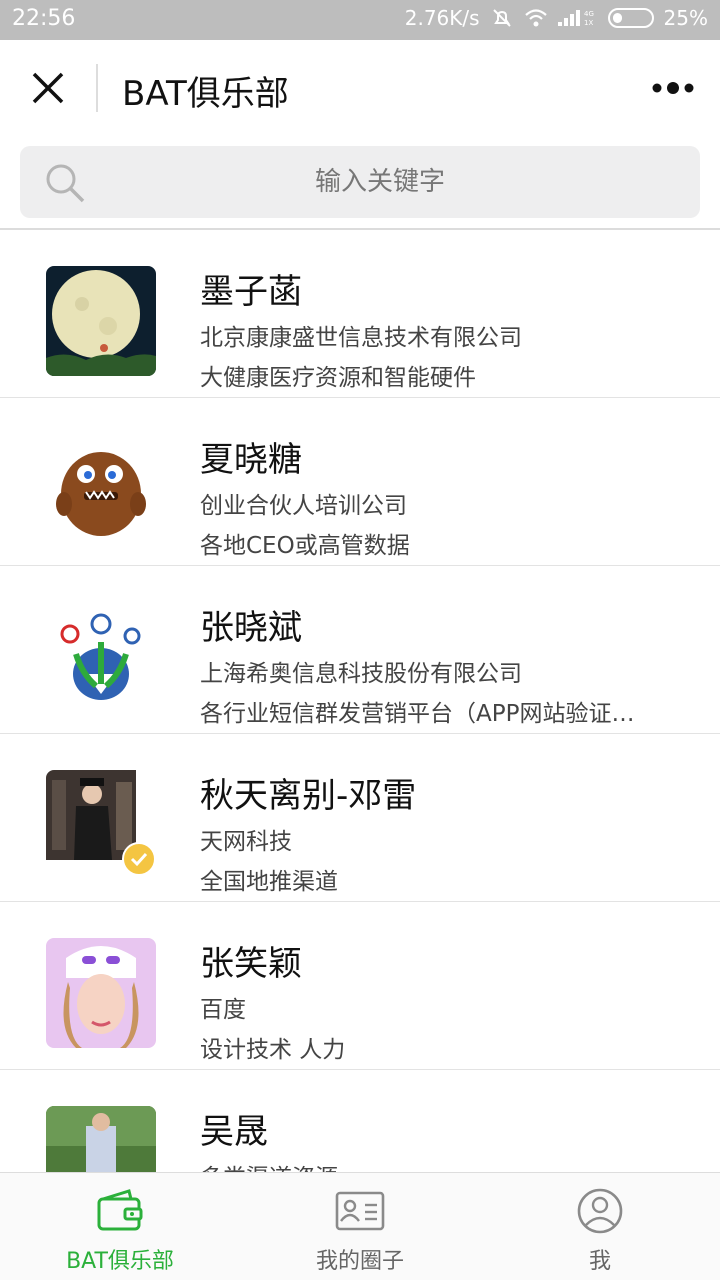 The height and width of the screenshot is (1280, 720). Describe the element at coordinates (246, 842) in the screenshot. I see `member-company: 天网科技` at that location.